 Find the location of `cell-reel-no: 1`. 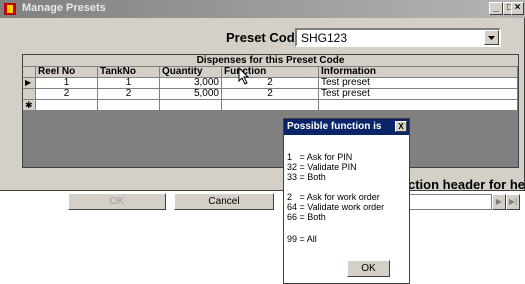

cell-reel-no: 1 is located at coordinates (67, 83).